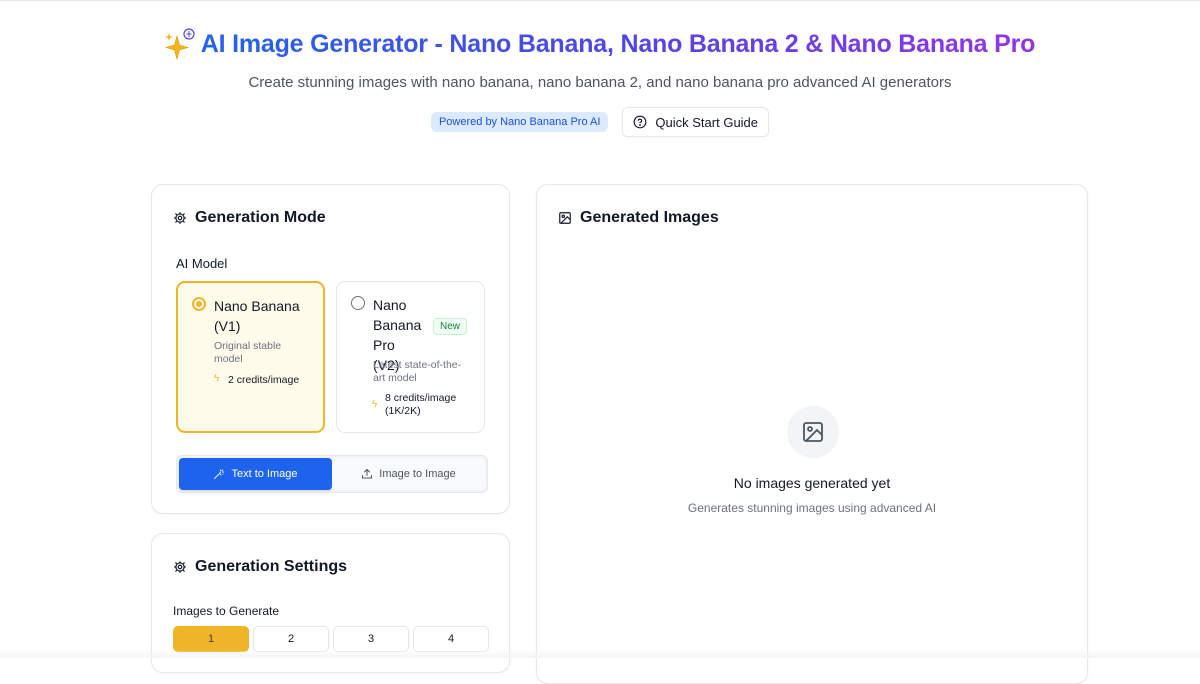 This screenshot has height=684, width=1200. What do you see at coordinates (707, 122) in the screenshot?
I see `quick-start-guide-label: Quick Start Guide` at bounding box center [707, 122].